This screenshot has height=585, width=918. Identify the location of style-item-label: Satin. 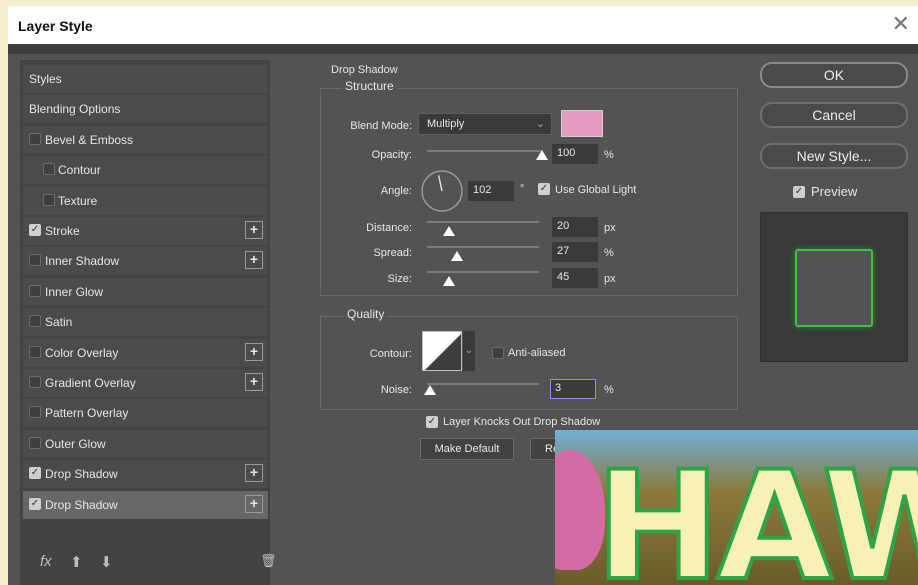
(59, 322).